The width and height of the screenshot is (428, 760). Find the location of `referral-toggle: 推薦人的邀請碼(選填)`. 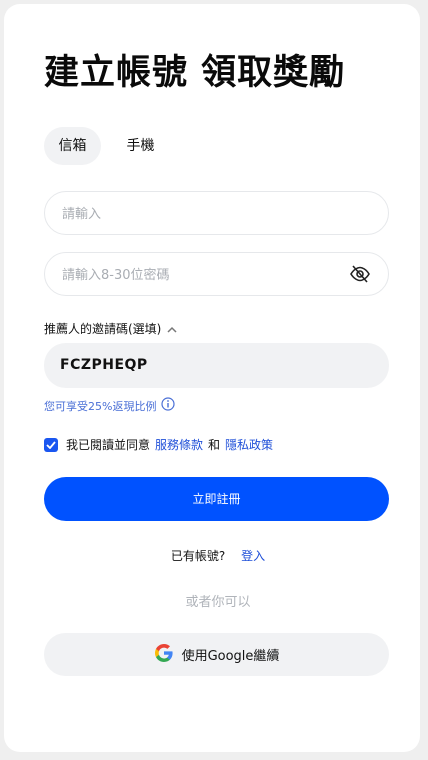

referral-toggle: 推薦人的邀請碼(選填) is located at coordinates (110, 328).